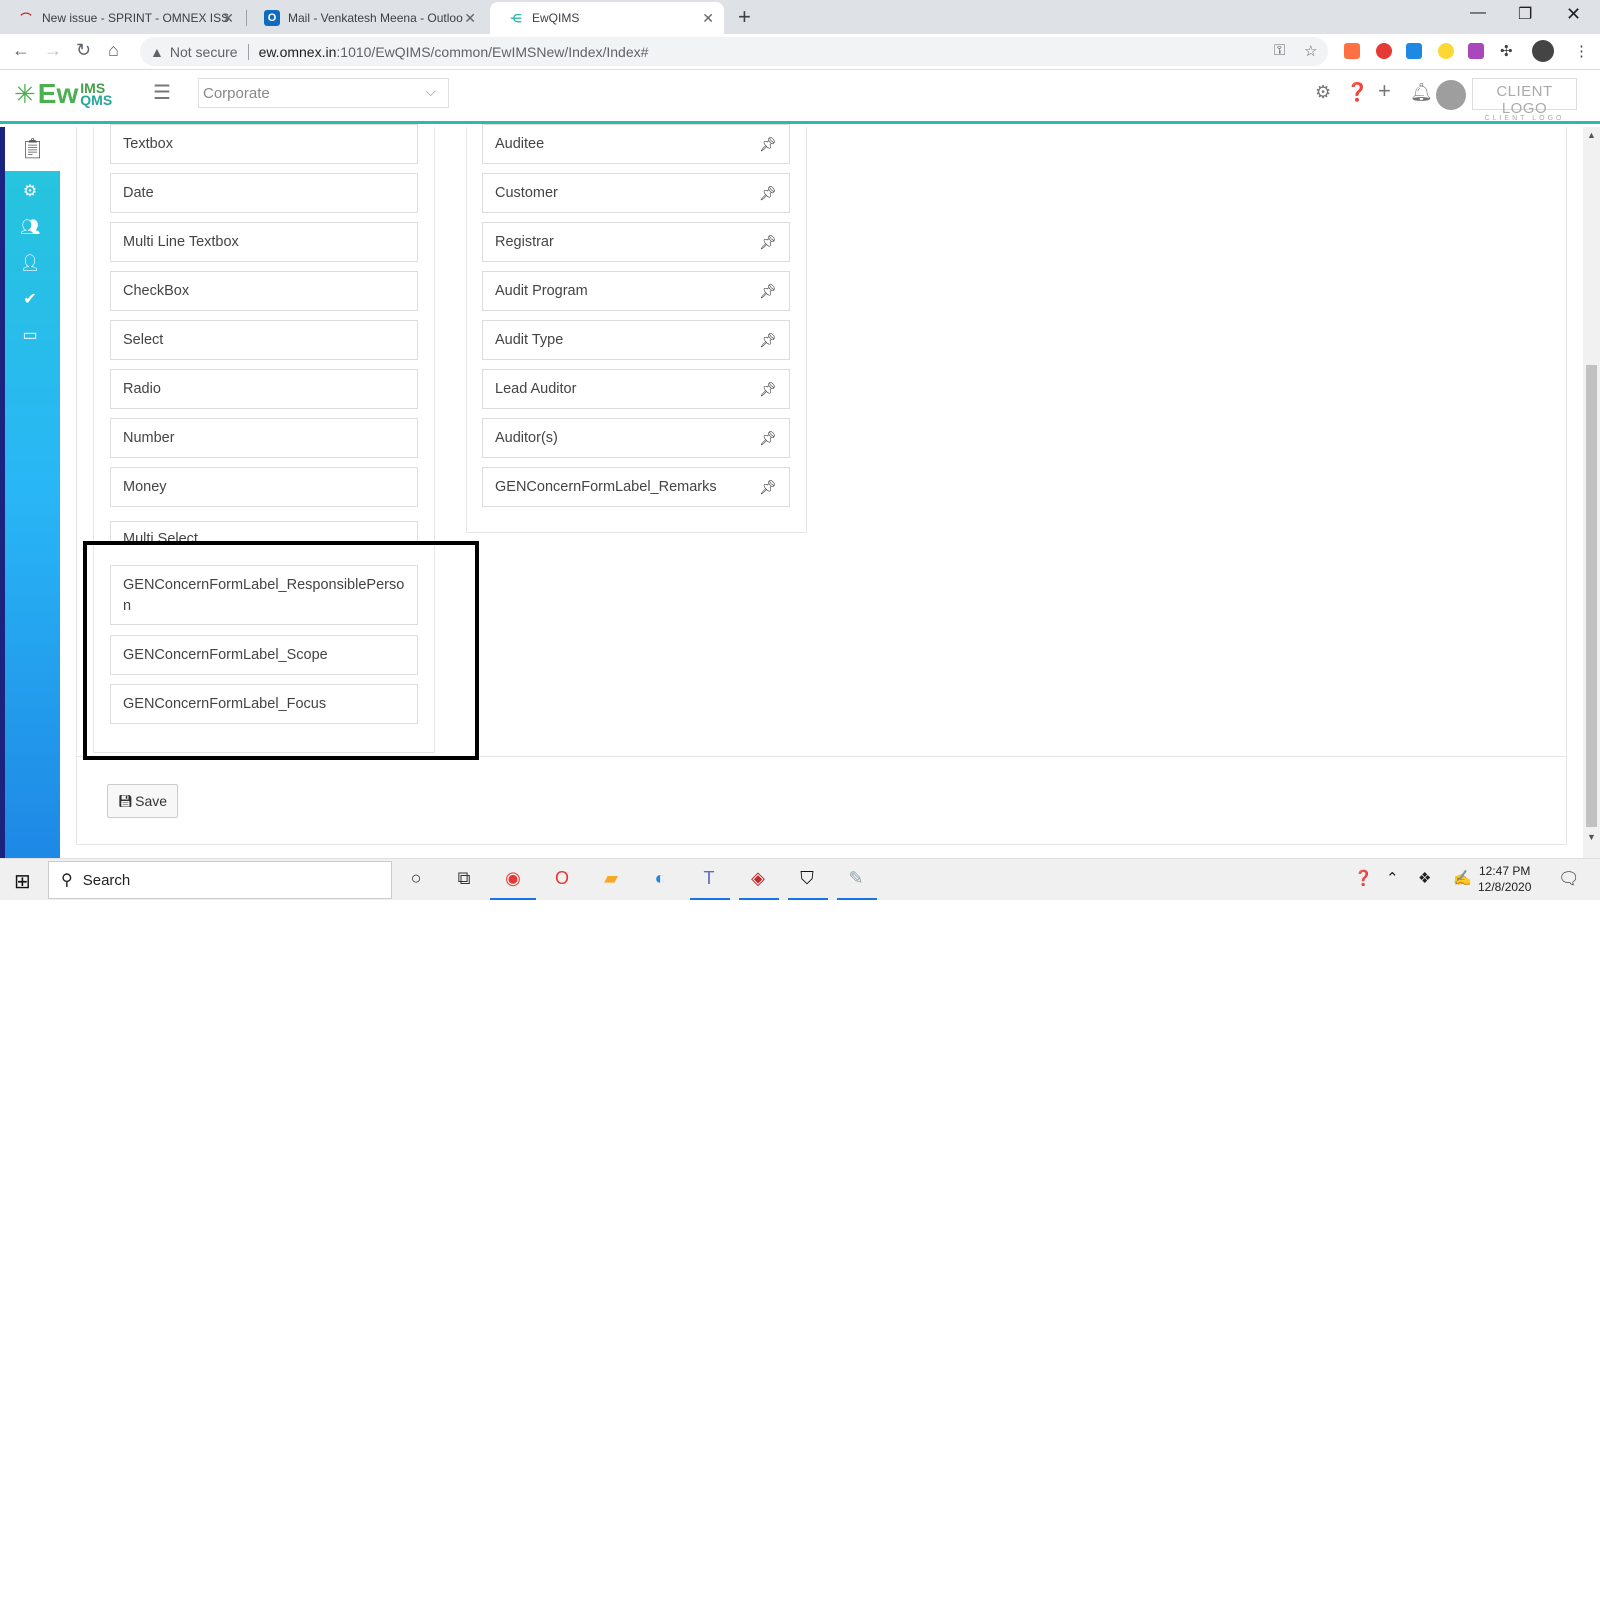 The height and width of the screenshot is (1610, 1600). Describe the element at coordinates (264, 242) in the screenshot. I see `field-type-item: Multi Line Textbox` at that location.